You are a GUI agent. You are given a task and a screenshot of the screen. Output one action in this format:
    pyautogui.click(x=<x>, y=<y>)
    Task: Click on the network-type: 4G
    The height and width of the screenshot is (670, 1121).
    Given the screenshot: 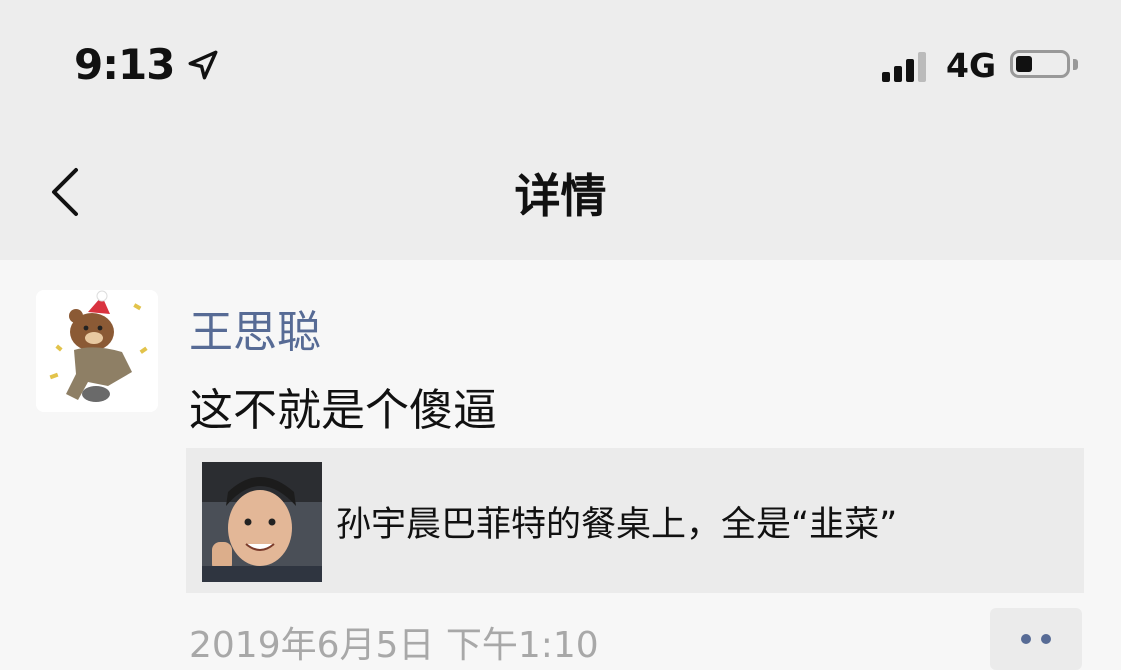 What is the action you would take?
    pyautogui.click(x=971, y=65)
    